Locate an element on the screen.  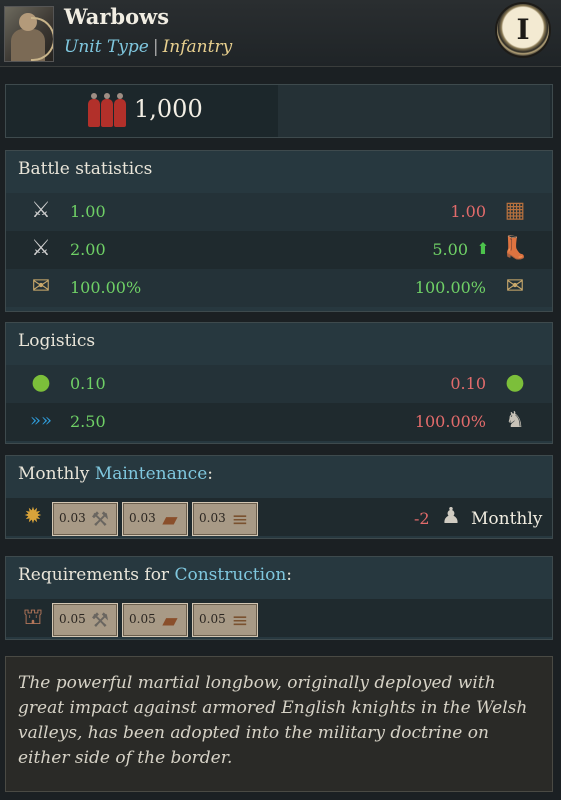
stat-row: ✉ 100.00% 100.00% ✉ is located at coordinates (279, 288).